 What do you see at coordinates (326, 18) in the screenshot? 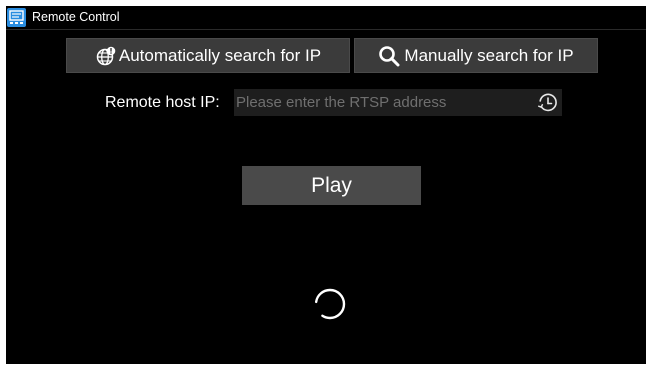
I see `title-bar: Remote Control` at bounding box center [326, 18].